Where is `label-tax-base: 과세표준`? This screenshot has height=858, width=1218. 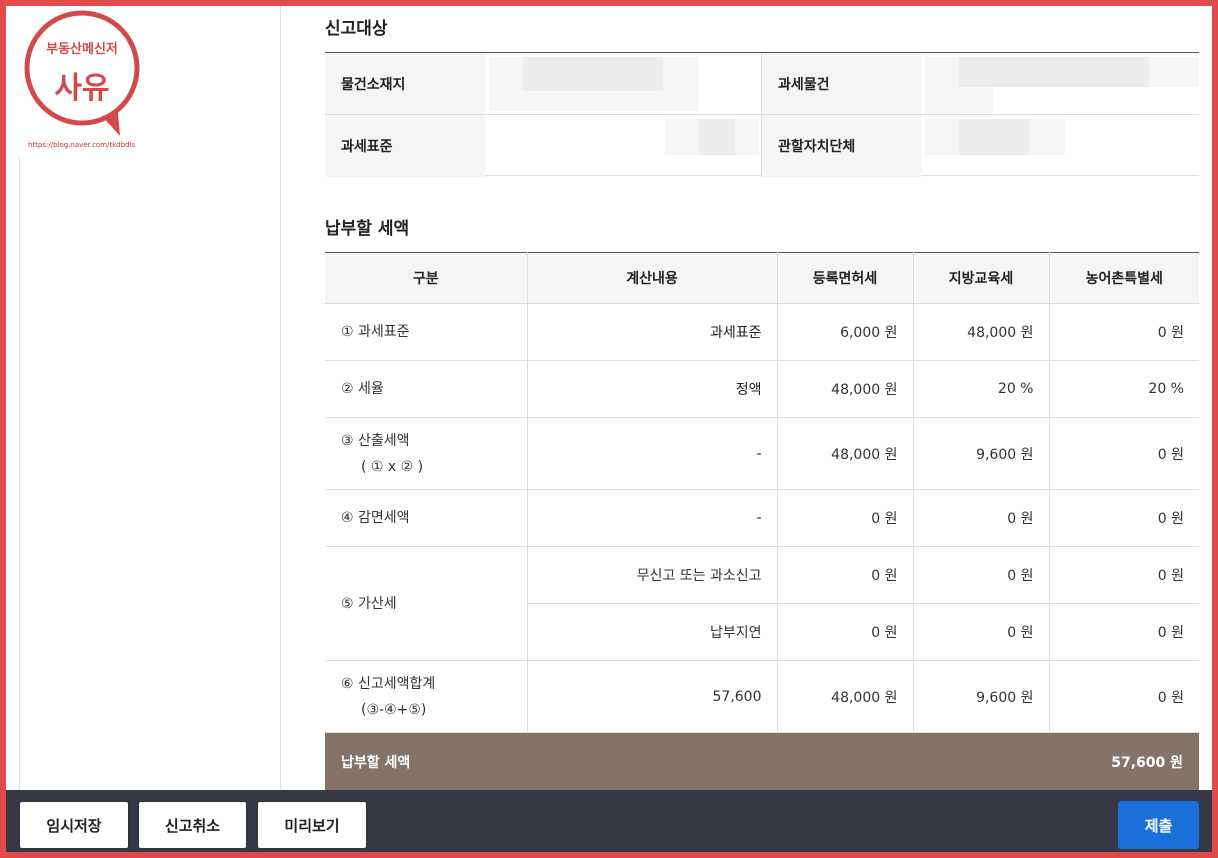 label-tax-base: 과세표준 is located at coordinates (405, 146).